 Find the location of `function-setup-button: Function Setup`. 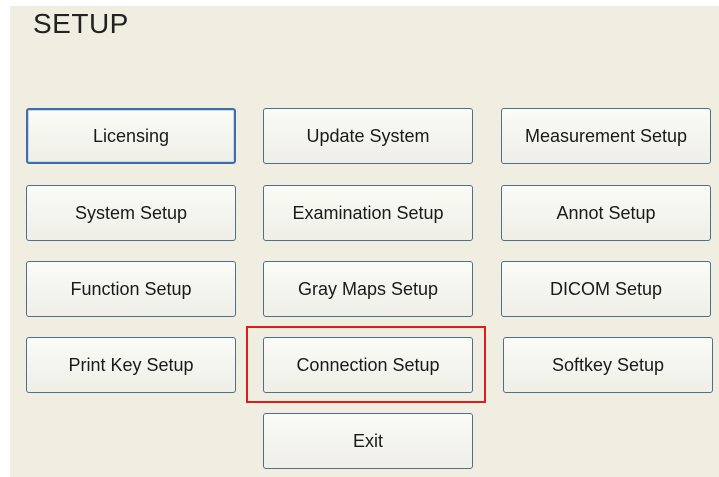

function-setup-button: Function Setup is located at coordinates (131, 289).